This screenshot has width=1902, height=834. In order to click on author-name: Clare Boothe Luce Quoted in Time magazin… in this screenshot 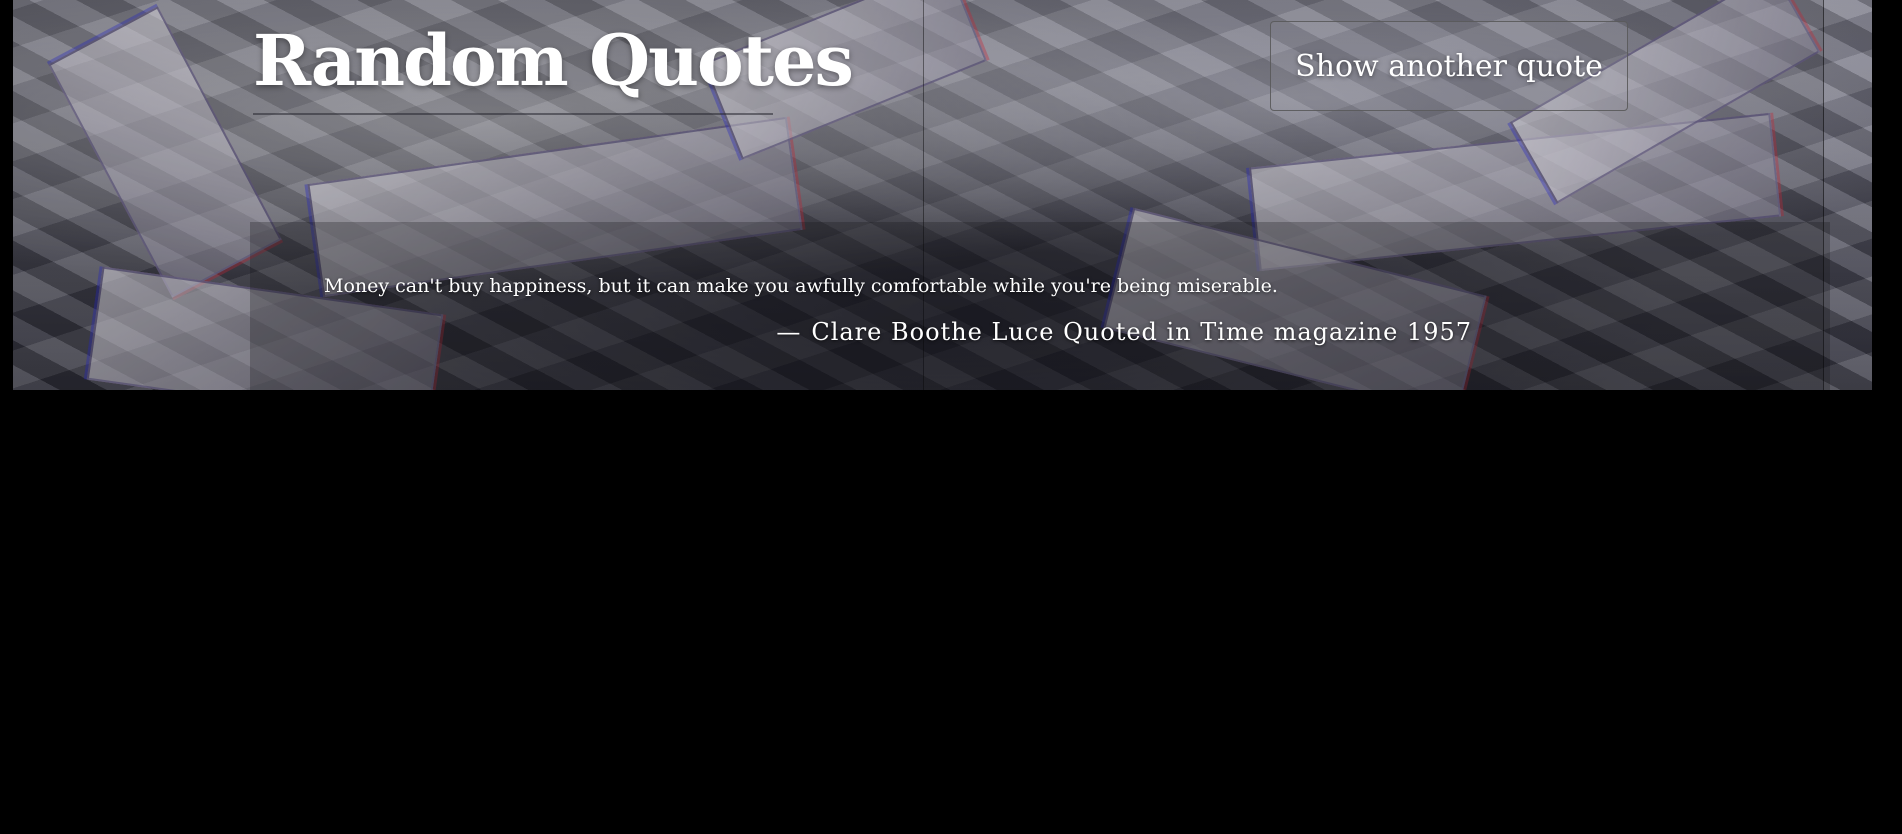, I will do `click(1141, 332)`.